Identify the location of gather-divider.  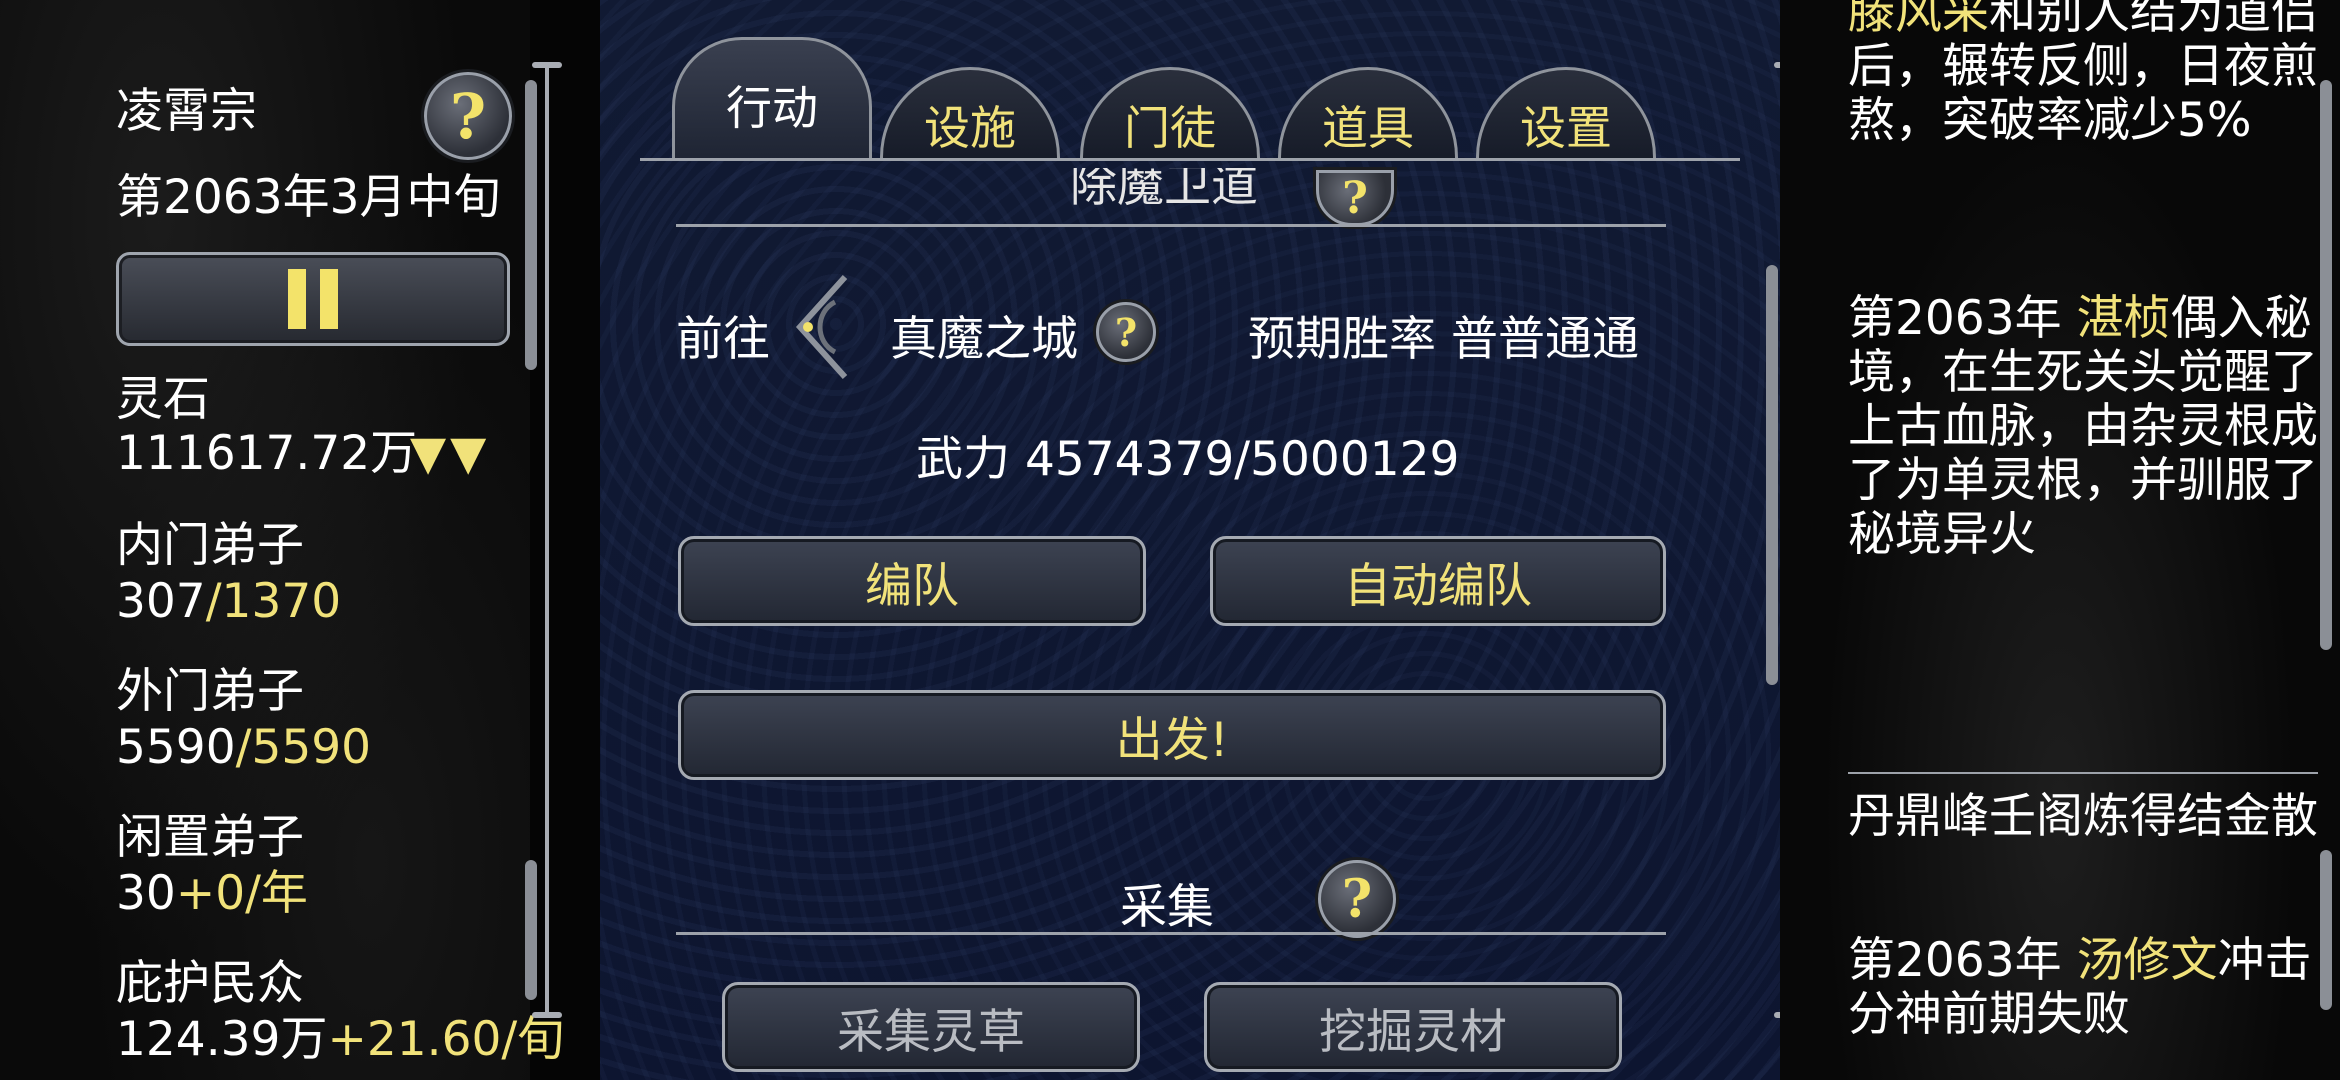
(1171, 933).